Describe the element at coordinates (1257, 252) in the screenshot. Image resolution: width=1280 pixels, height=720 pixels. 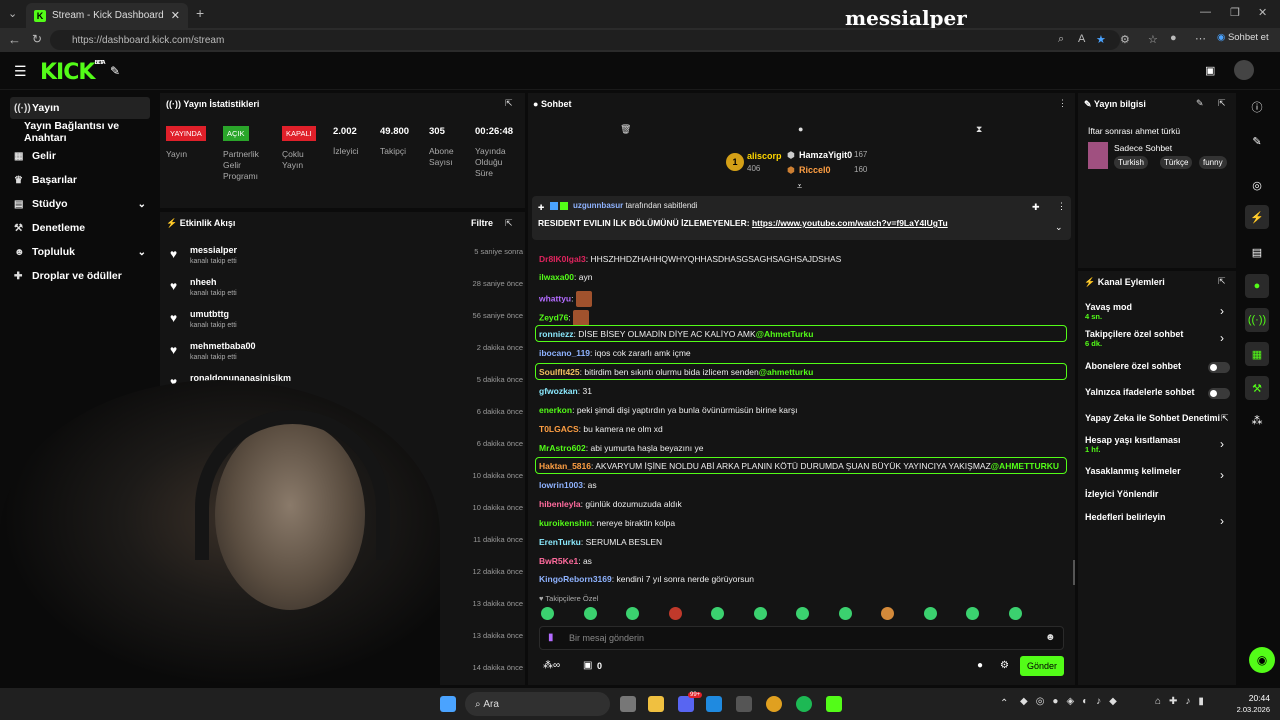
I see `document-icon: ▤` at that location.